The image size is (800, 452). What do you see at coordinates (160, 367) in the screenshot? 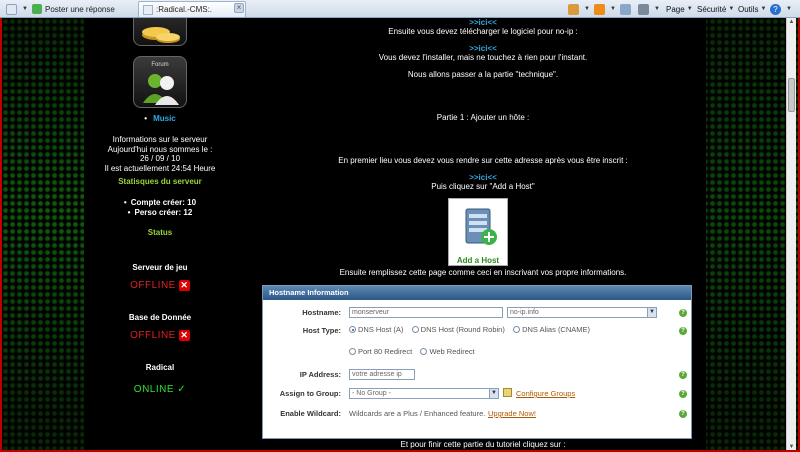
I see `radical-label: Radical` at bounding box center [160, 367].